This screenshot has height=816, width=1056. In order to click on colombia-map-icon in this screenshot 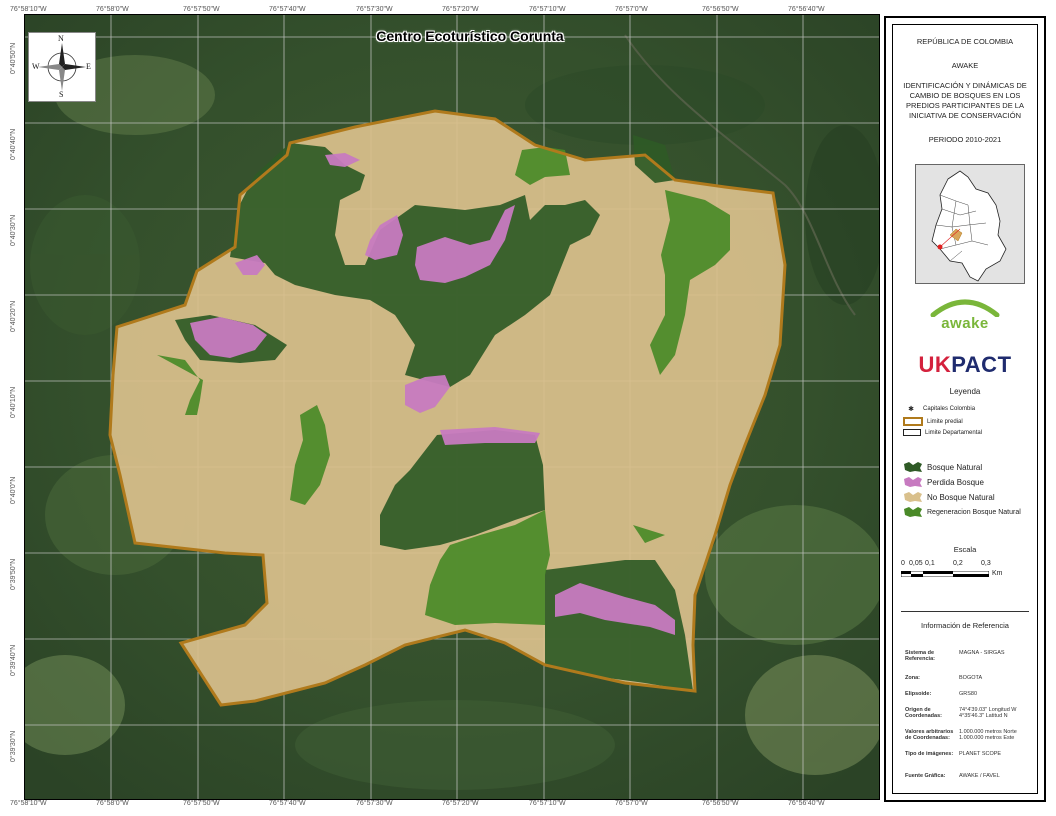, I will do `click(969, 226)`.